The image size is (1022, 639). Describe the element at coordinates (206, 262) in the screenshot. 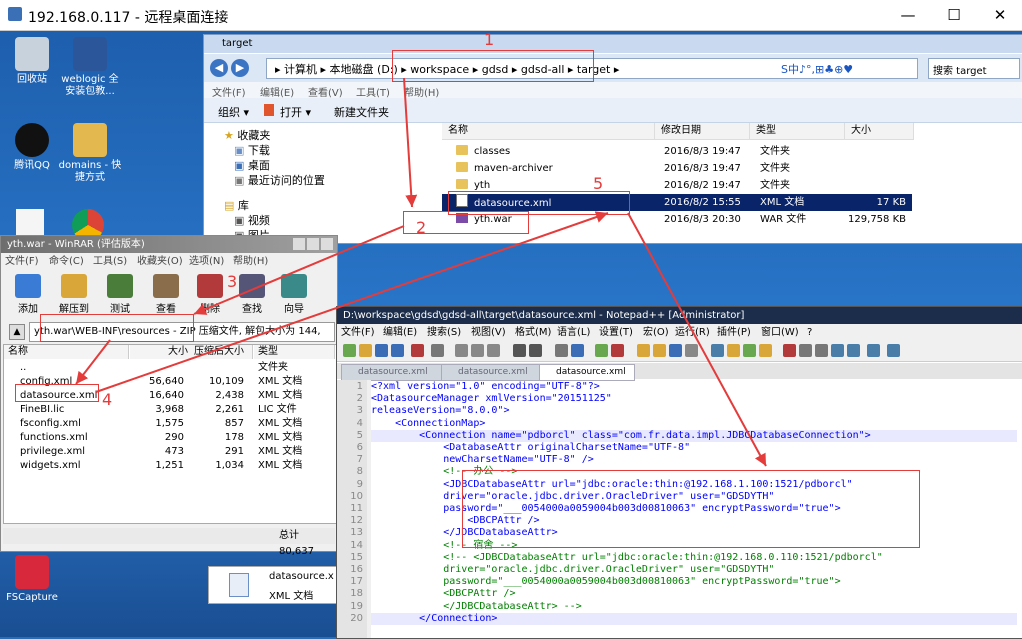

I see `winrar-menu-options: 选项(N)` at that location.